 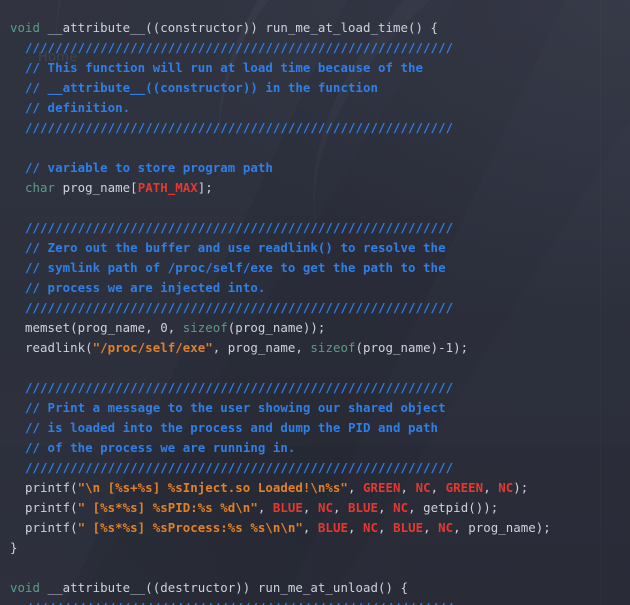 What do you see at coordinates (152, 348) in the screenshot?
I see `code-token-str: "/proc/self/exe"` at bounding box center [152, 348].